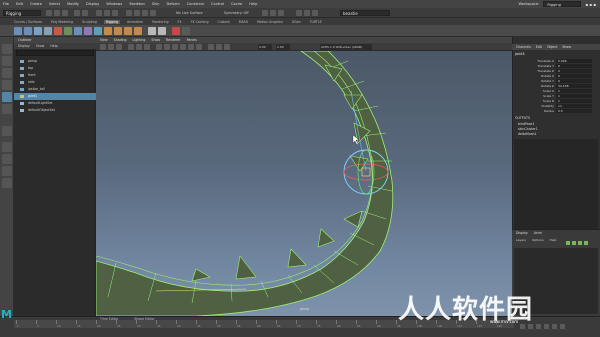 This screenshot has width=600, height=337. What do you see at coordinates (183, 47) in the screenshot?
I see `textured-icon` at bounding box center [183, 47].